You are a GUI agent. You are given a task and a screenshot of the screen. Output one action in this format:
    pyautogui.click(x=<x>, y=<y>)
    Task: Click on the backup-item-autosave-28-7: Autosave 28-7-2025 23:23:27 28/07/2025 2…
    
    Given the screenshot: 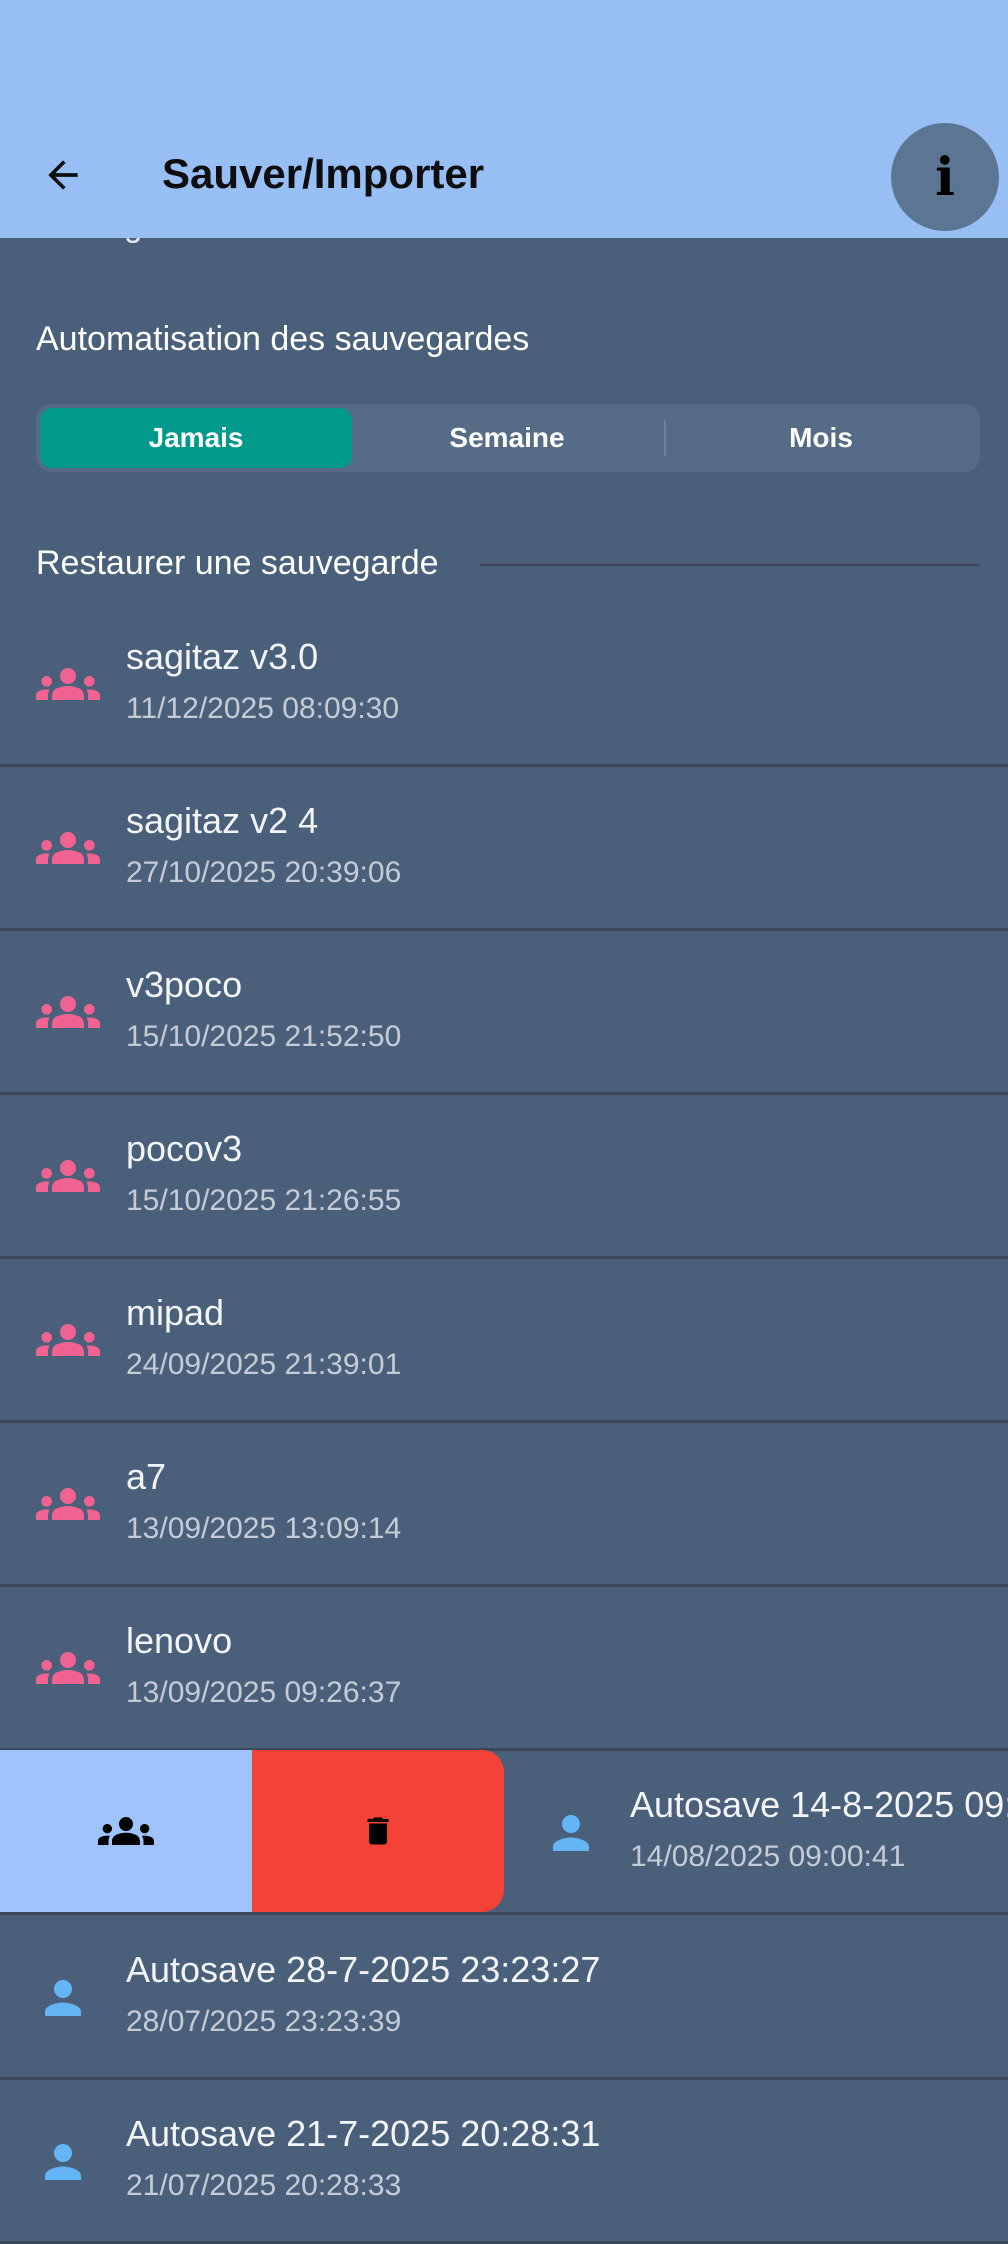 What is the action you would take?
    pyautogui.click(x=504, y=1997)
    